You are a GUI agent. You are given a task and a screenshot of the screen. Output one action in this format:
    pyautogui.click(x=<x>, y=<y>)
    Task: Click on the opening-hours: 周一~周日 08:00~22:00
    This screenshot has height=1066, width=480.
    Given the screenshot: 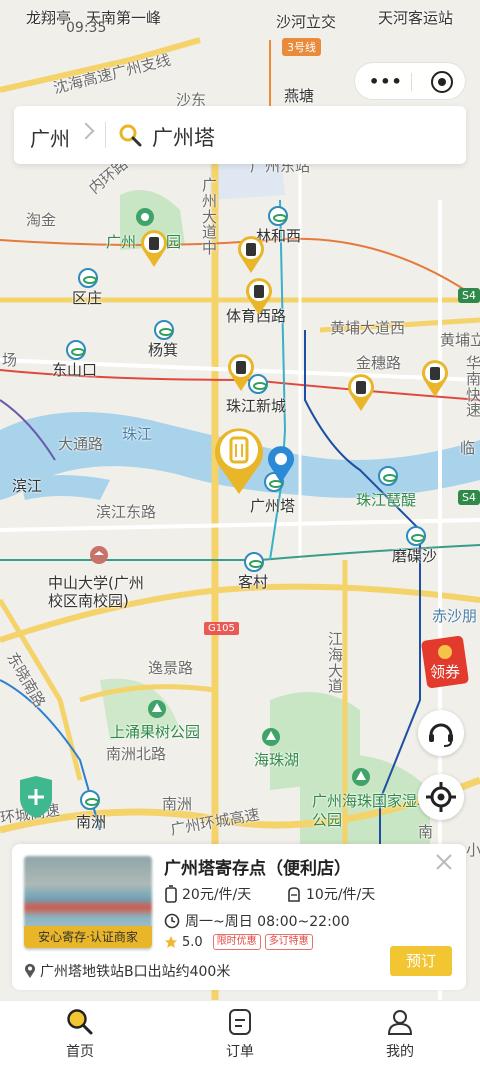 What is the action you would take?
    pyautogui.click(x=257, y=921)
    